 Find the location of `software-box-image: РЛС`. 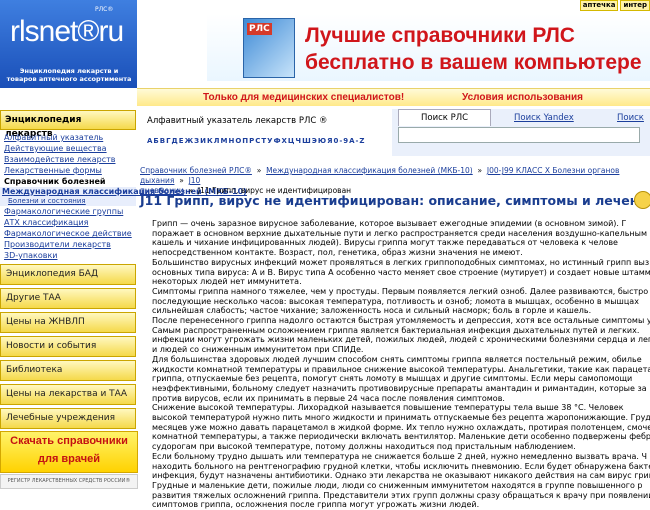

software-box-image: РЛС is located at coordinates (269, 48).